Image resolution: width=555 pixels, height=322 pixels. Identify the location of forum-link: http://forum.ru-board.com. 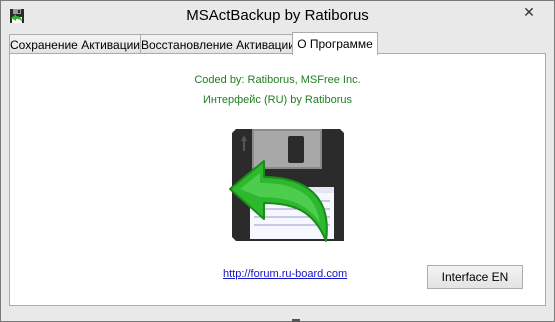
(285, 274).